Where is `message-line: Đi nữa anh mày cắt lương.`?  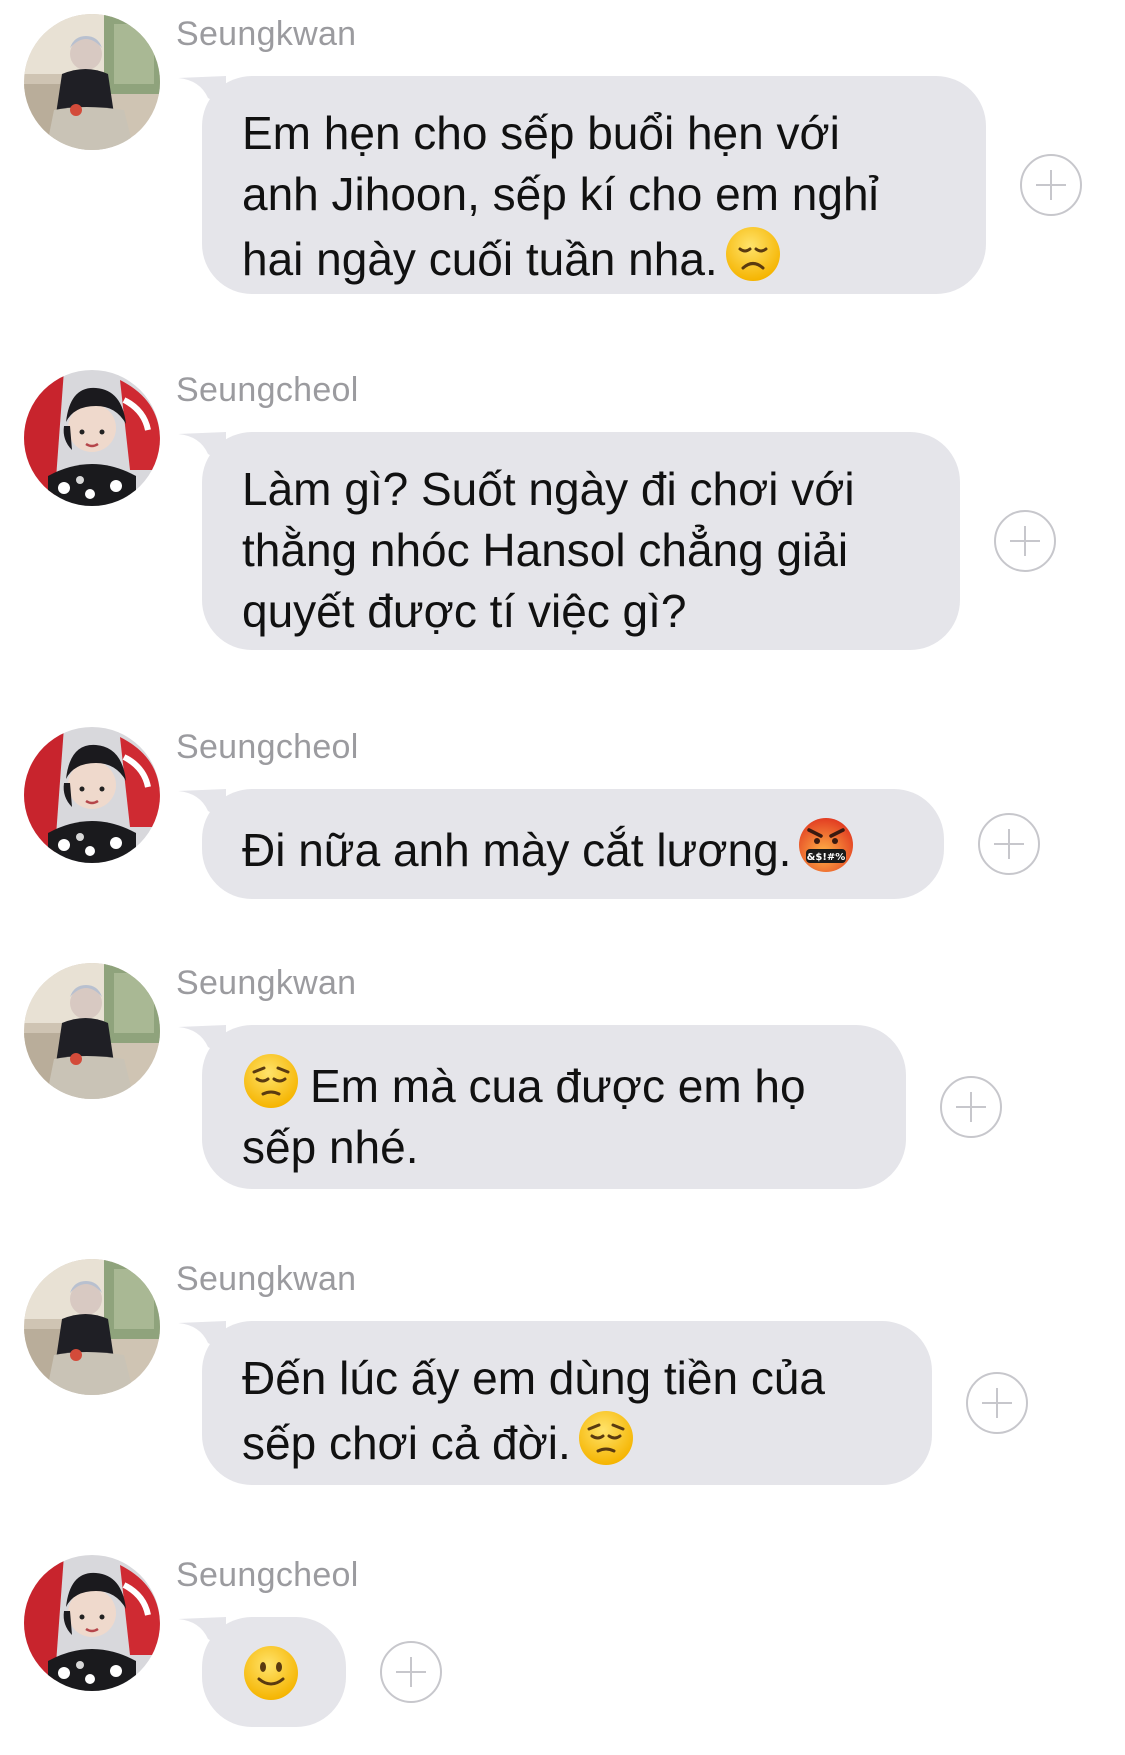 message-line: Đi nữa anh mày cắt lương. is located at coordinates (517, 850).